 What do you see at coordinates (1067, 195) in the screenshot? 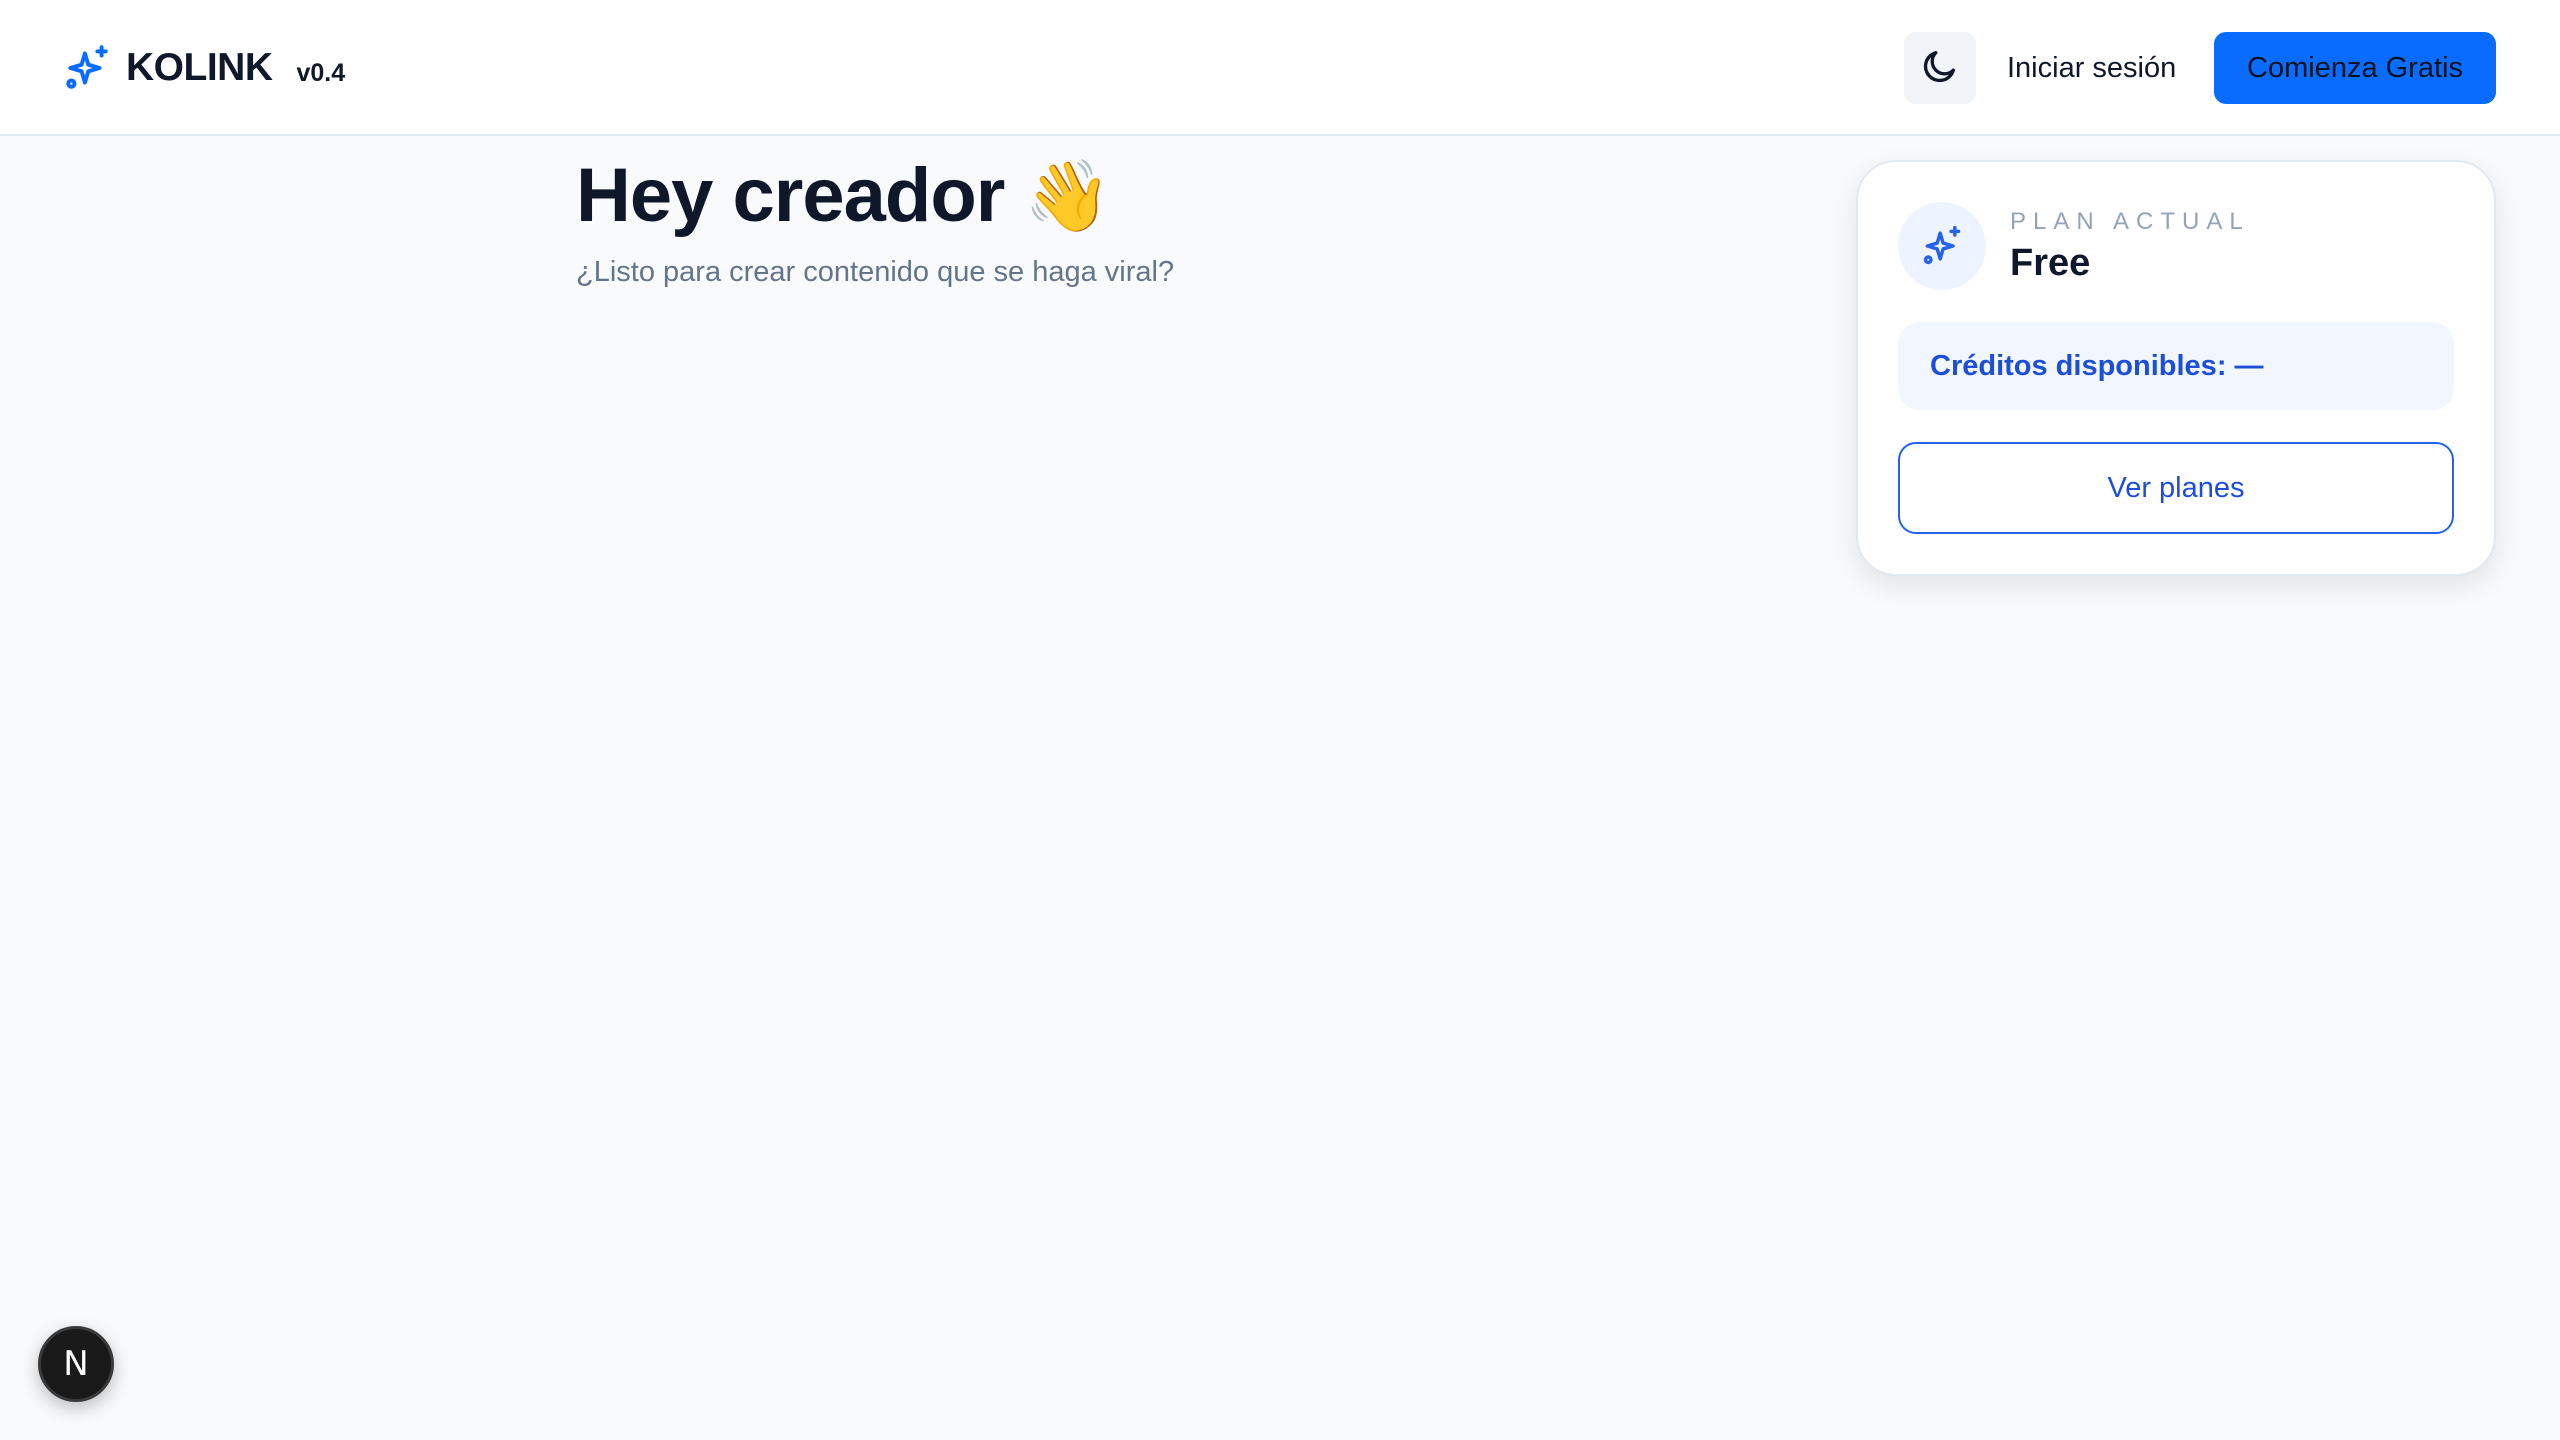
I see `waving-hand-icon: 👋` at bounding box center [1067, 195].